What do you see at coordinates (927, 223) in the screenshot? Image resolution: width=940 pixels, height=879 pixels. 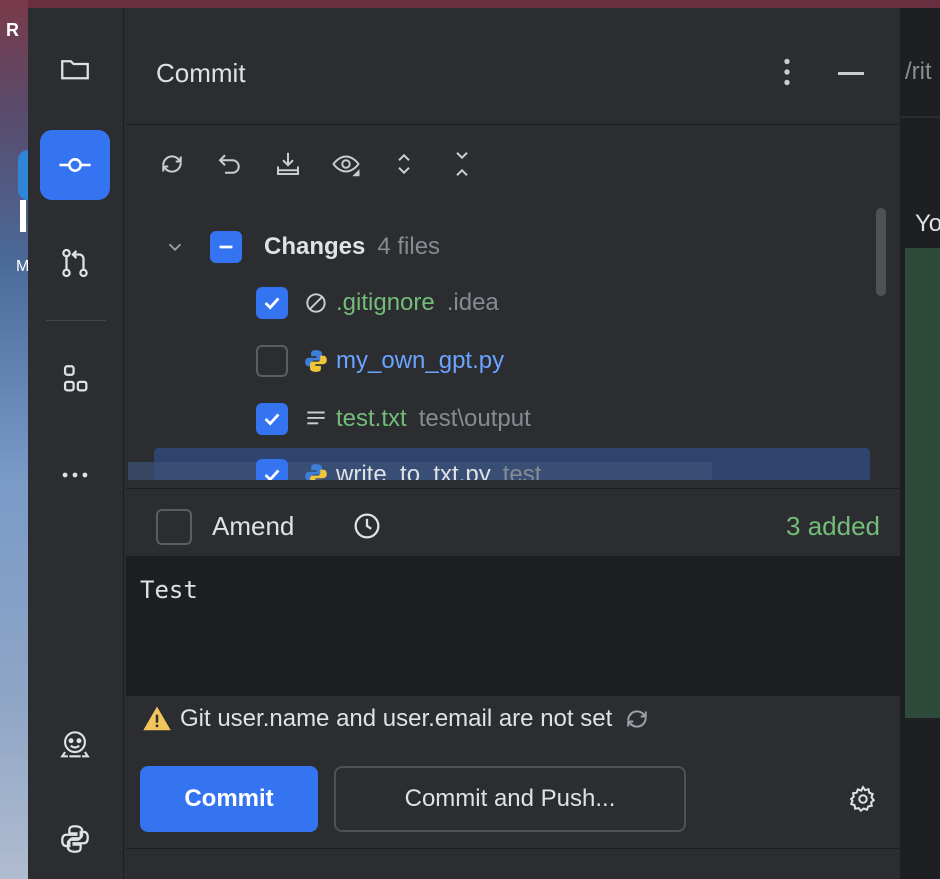 I see `editor-text-fragment: Yo` at bounding box center [927, 223].